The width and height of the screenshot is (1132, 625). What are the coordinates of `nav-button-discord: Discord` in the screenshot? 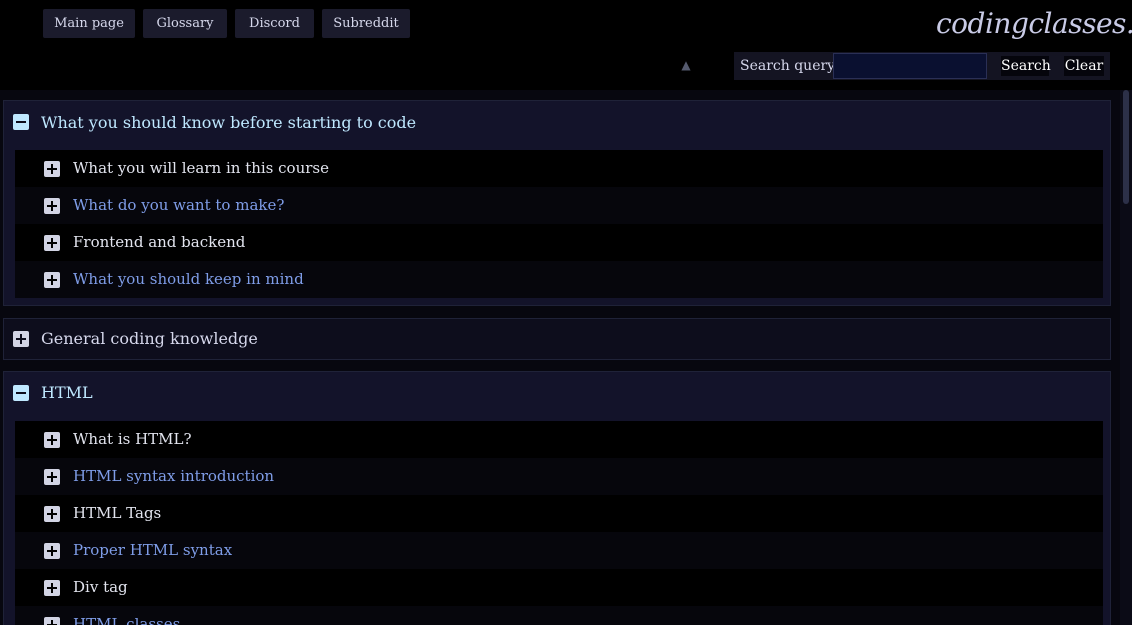 It's located at (274, 23).